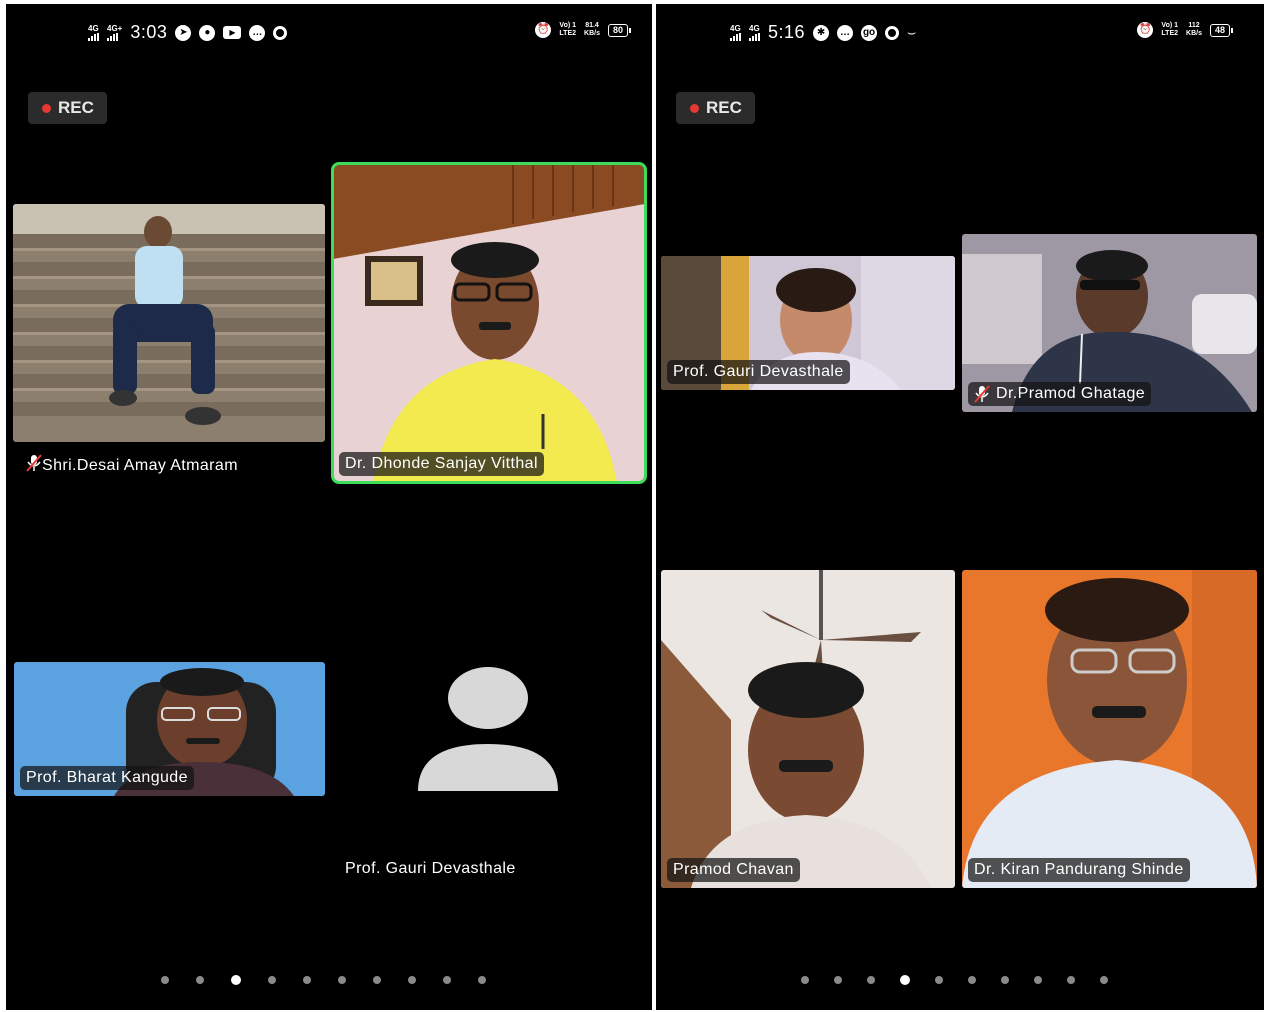 Image resolution: width=1265 pixels, height=1012 pixels. I want to click on participant-name: Prof. Bharat Kangude, so click(107, 777).